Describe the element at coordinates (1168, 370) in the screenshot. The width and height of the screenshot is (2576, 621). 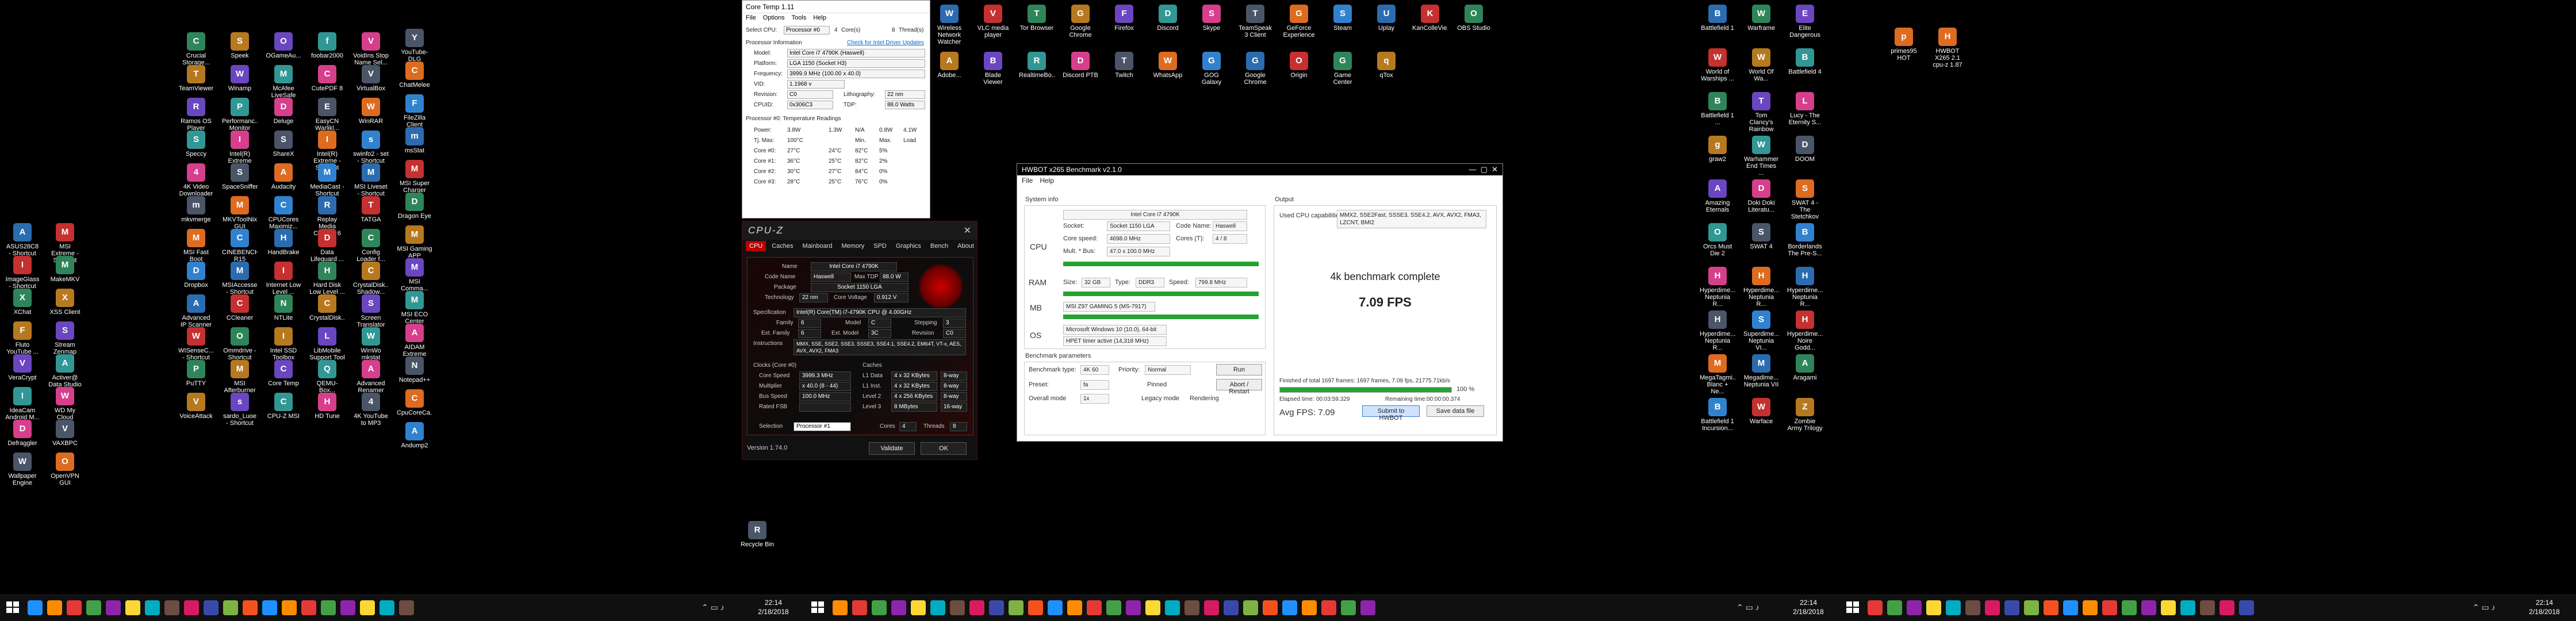
I see `priority-select: Normal` at that location.